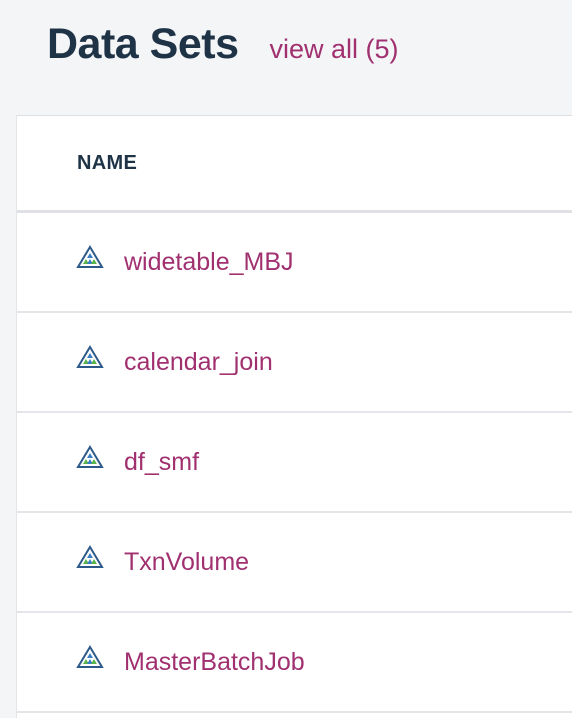 The height and width of the screenshot is (718, 572). Describe the element at coordinates (294, 164) in the screenshot. I see `column-header-name: NAME` at that location.